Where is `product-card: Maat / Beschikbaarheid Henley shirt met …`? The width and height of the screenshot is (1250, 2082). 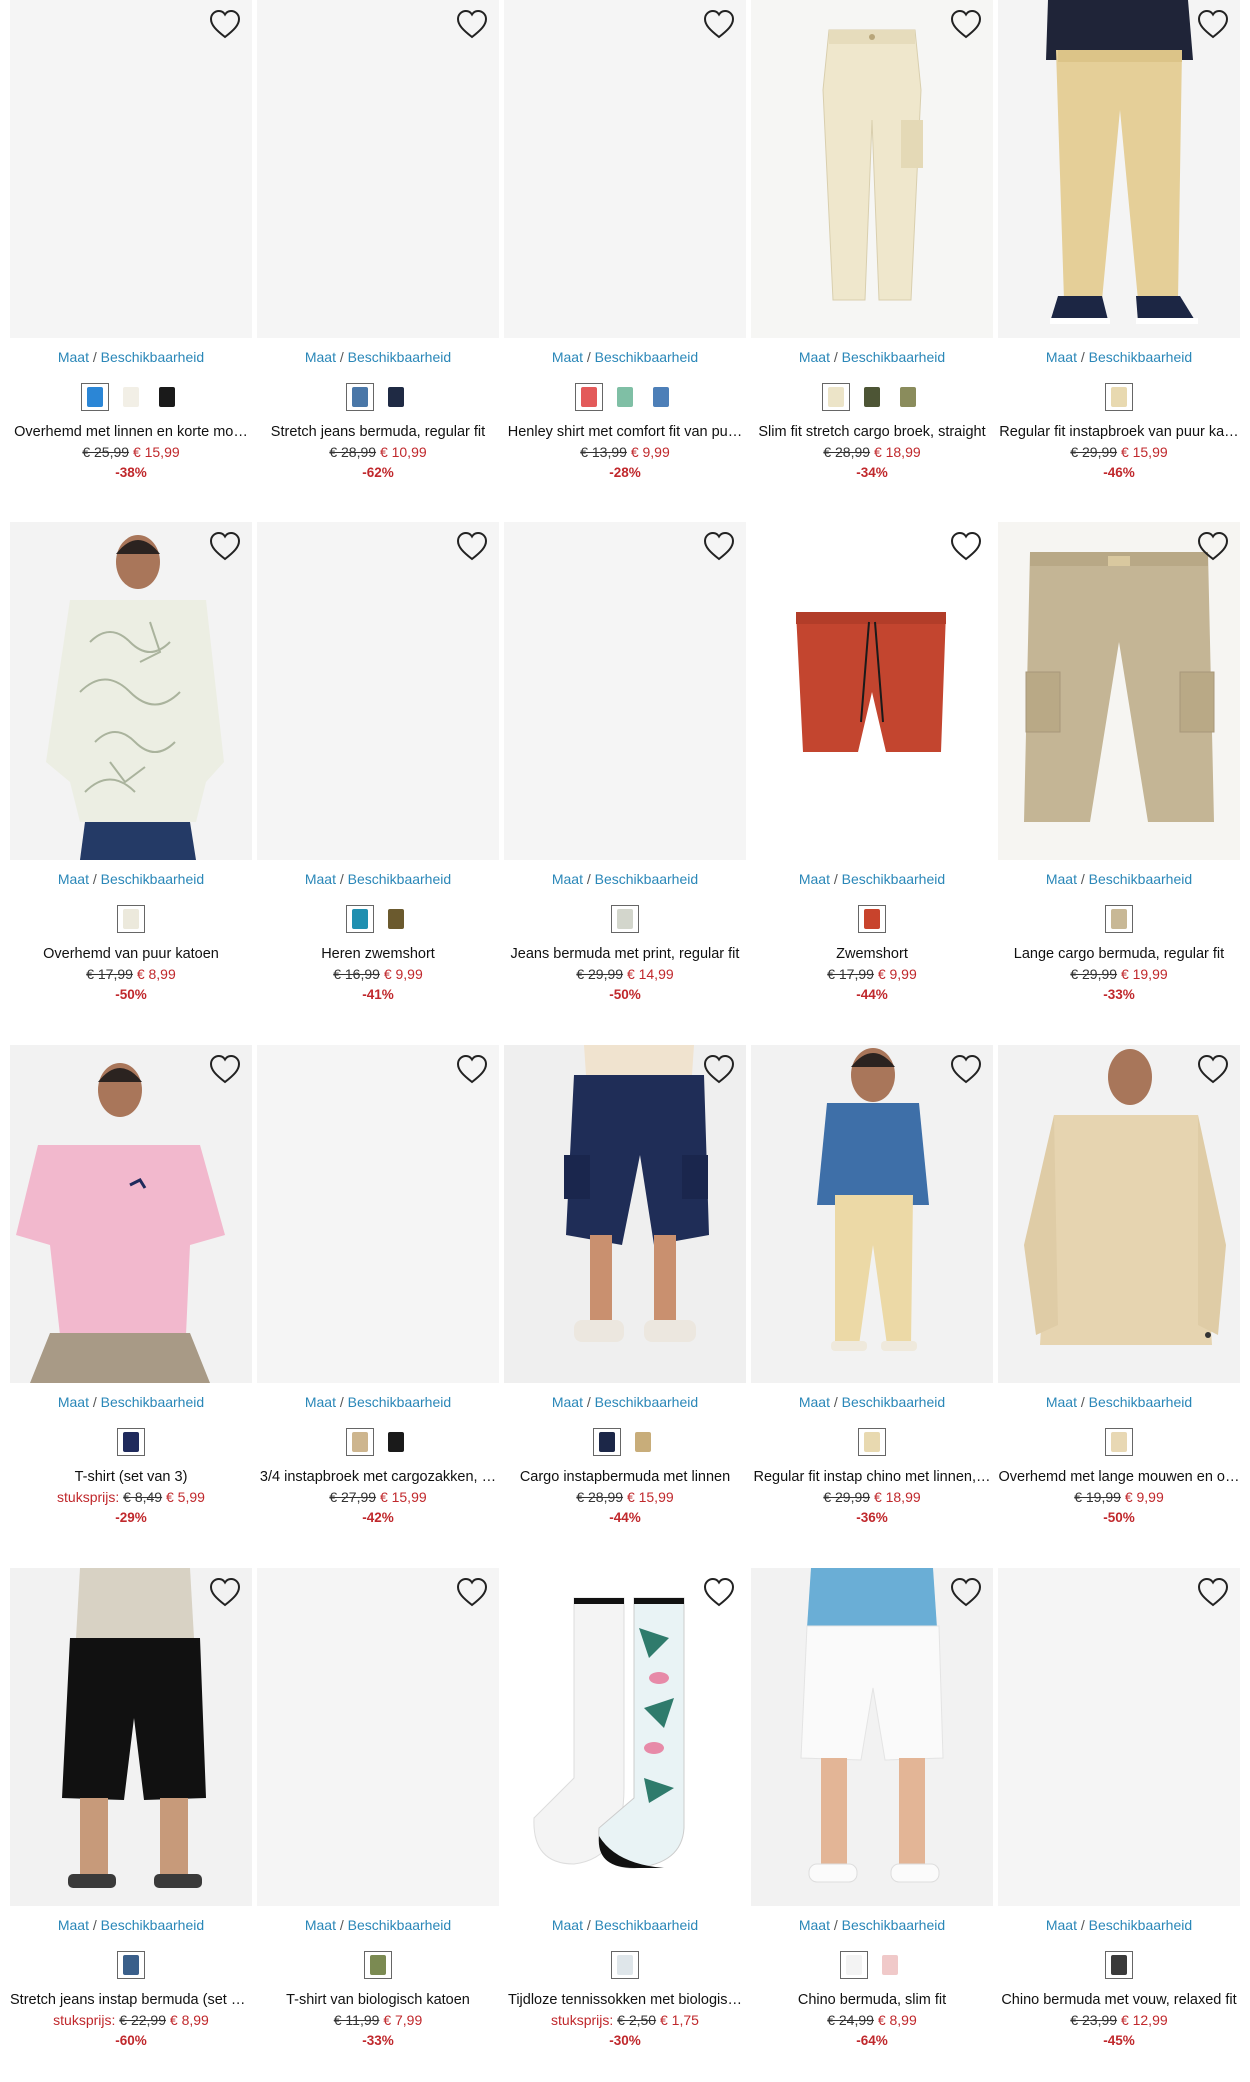
product-card: Maat / Beschikbaarheid Henley shirt met … is located at coordinates (625, 261).